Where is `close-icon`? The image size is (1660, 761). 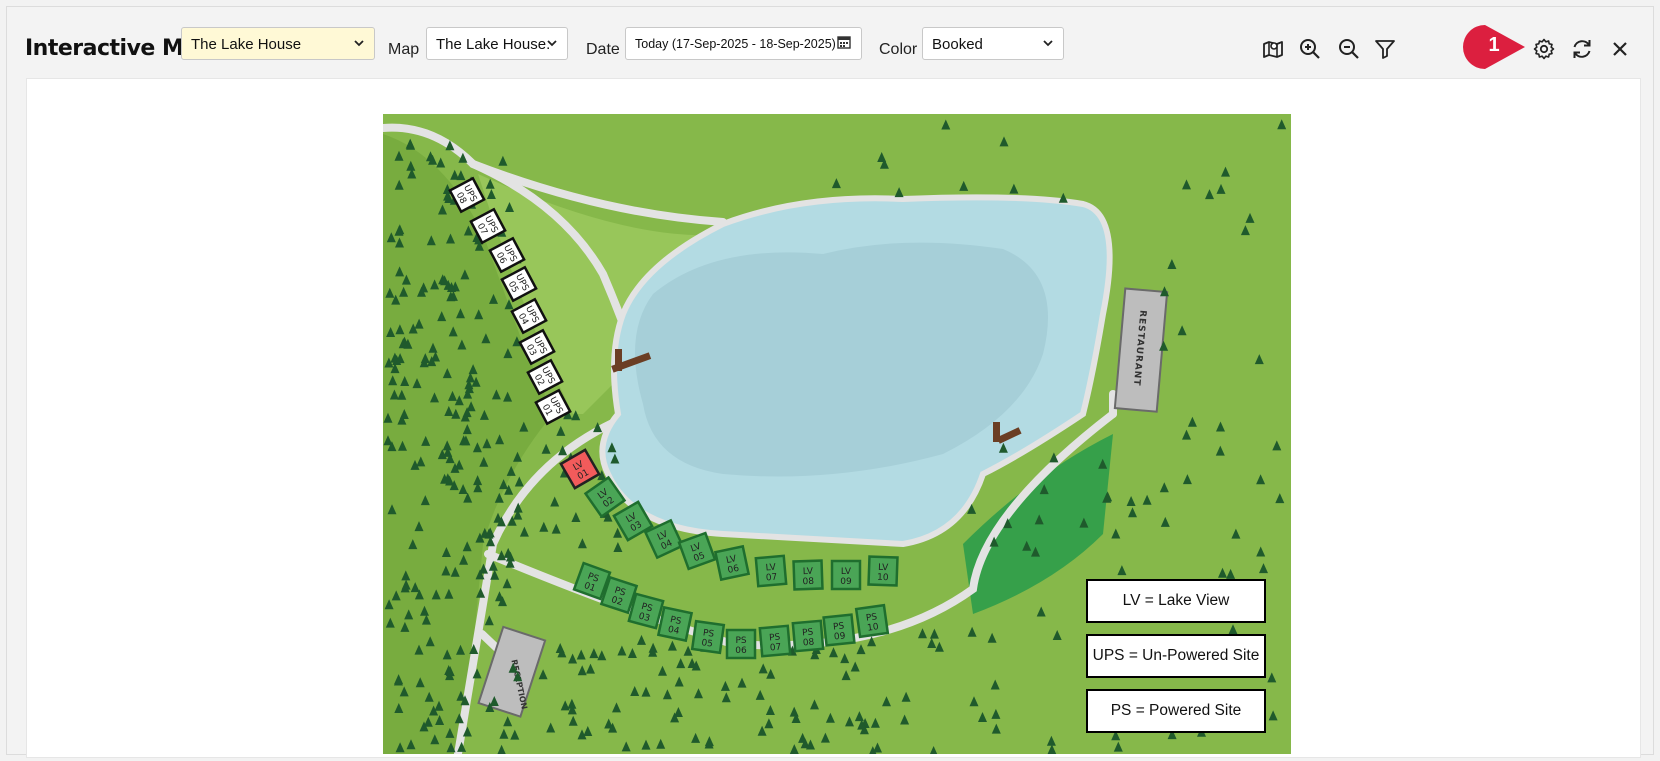
close-icon is located at coordinates (1620, 49).